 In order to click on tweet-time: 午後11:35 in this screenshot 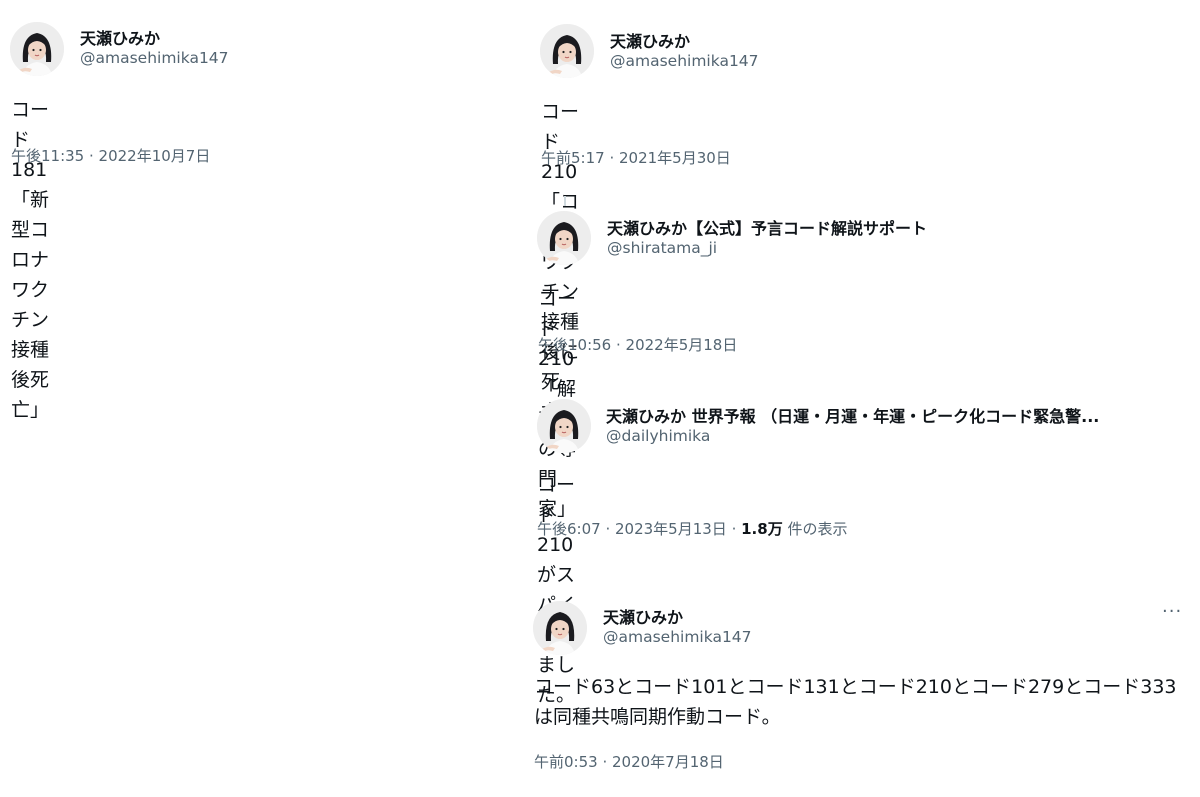, I will do `click(48, 156)`.